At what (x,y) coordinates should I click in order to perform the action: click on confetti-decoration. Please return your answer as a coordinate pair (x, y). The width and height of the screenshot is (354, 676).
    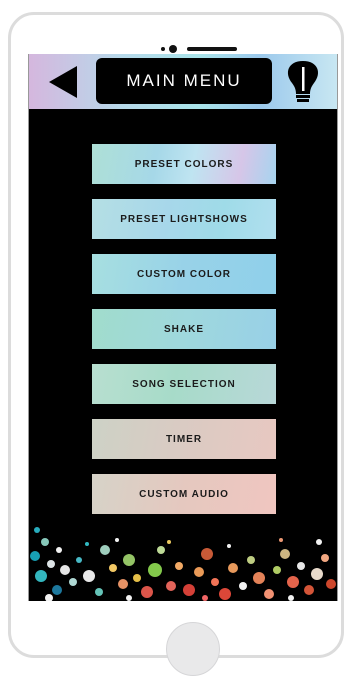
    Looking at the image, I should click on (183, 564).